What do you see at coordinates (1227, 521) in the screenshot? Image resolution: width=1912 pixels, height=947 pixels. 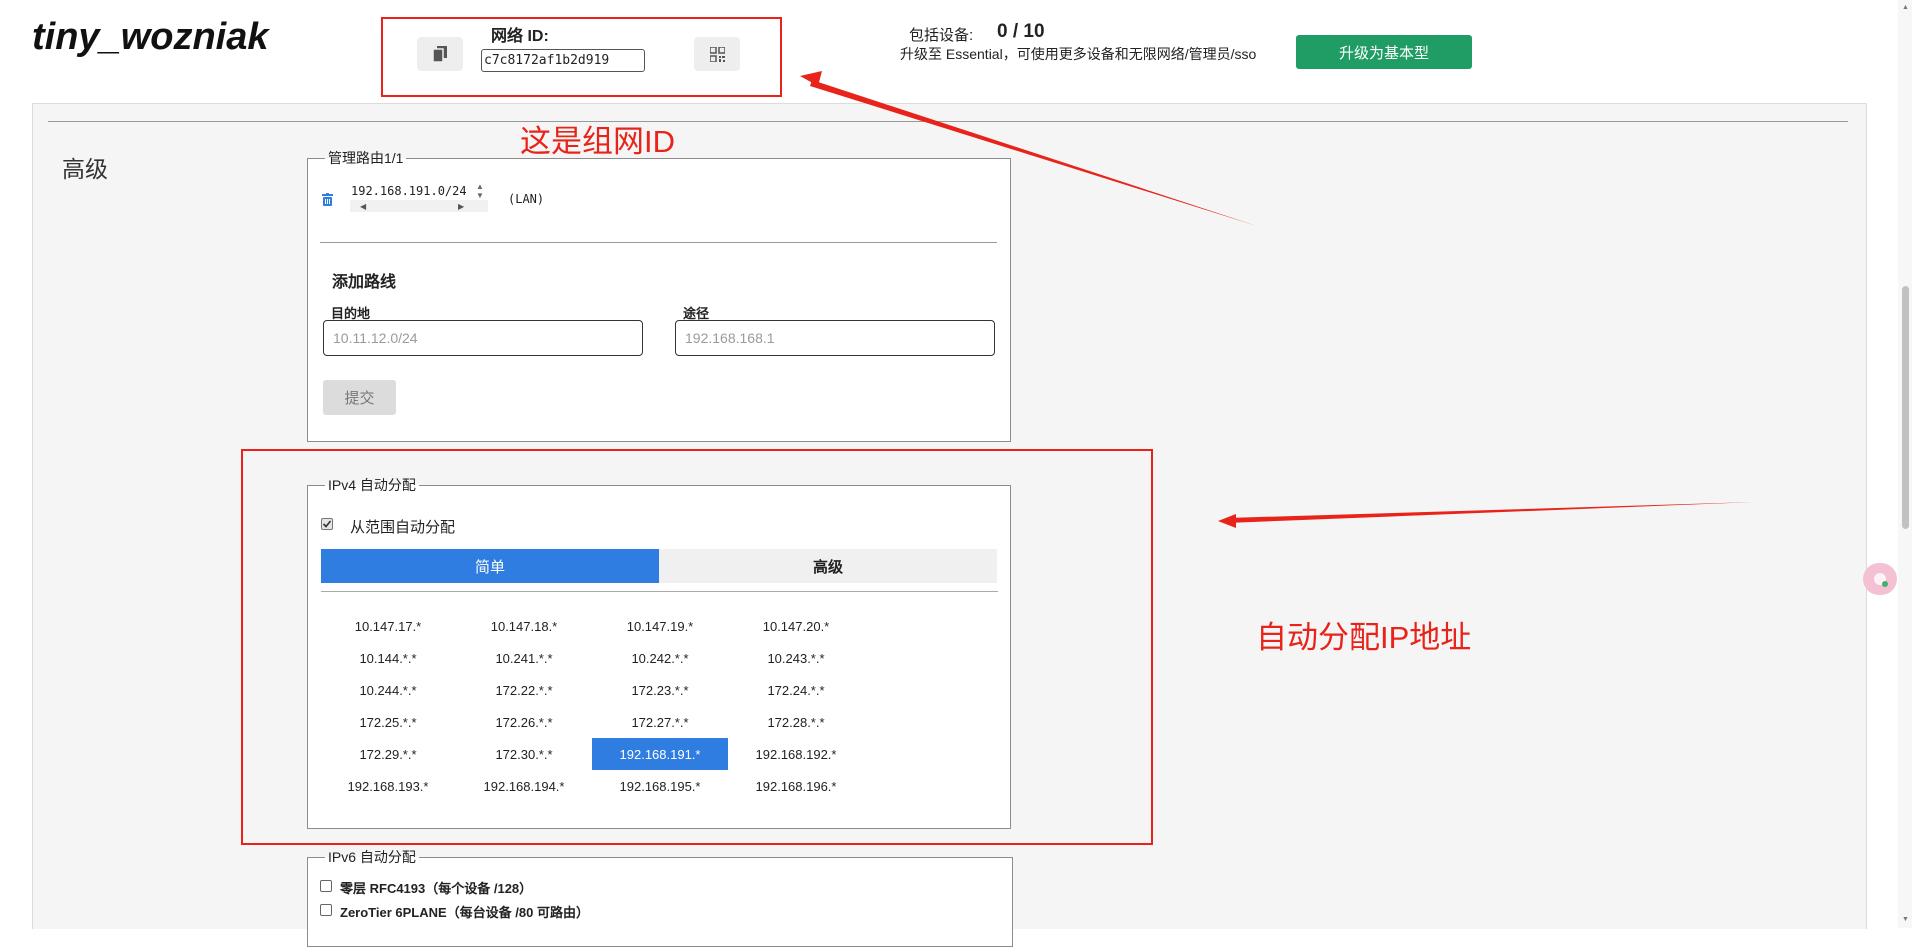 I see `arrow-head-ipv4` at bounding box center [1227, 521].